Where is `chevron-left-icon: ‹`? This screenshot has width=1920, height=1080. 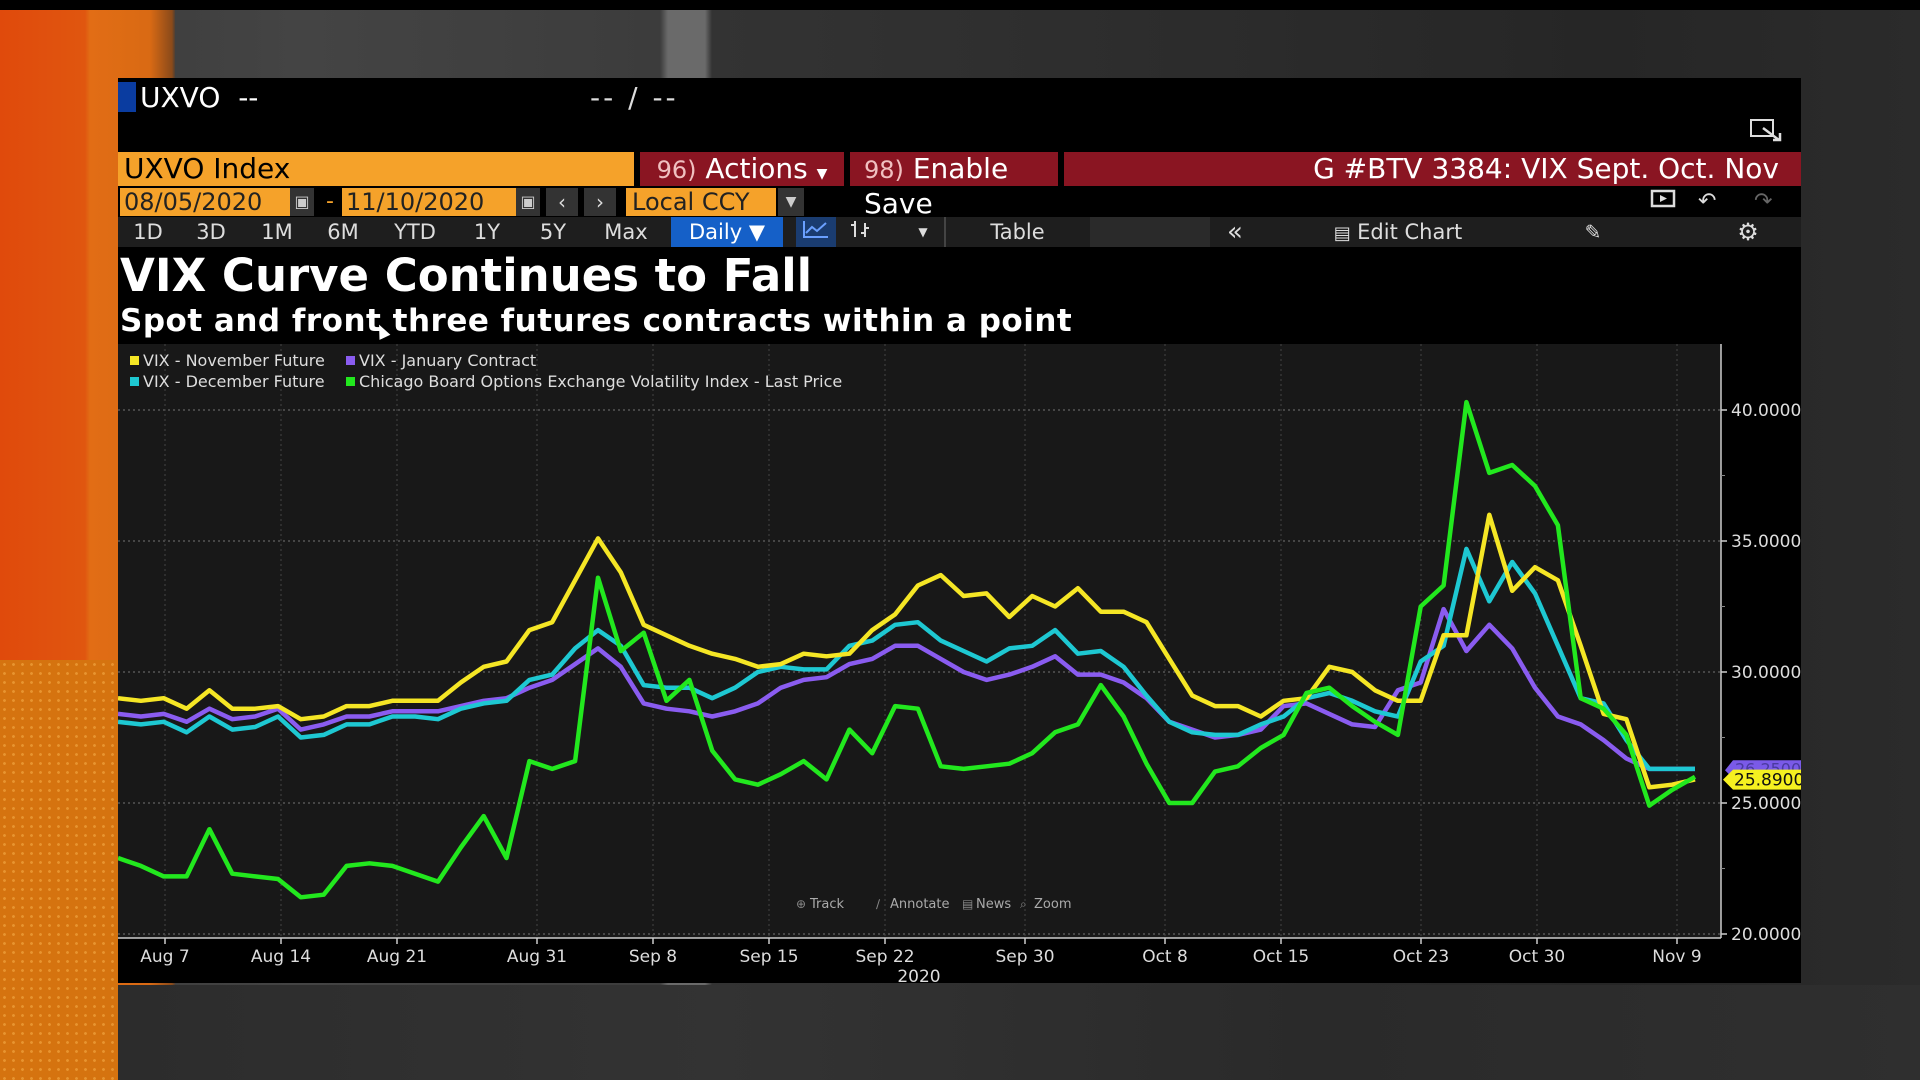 chevron-left-icon: ‹ is located at coordinates (562, 202).